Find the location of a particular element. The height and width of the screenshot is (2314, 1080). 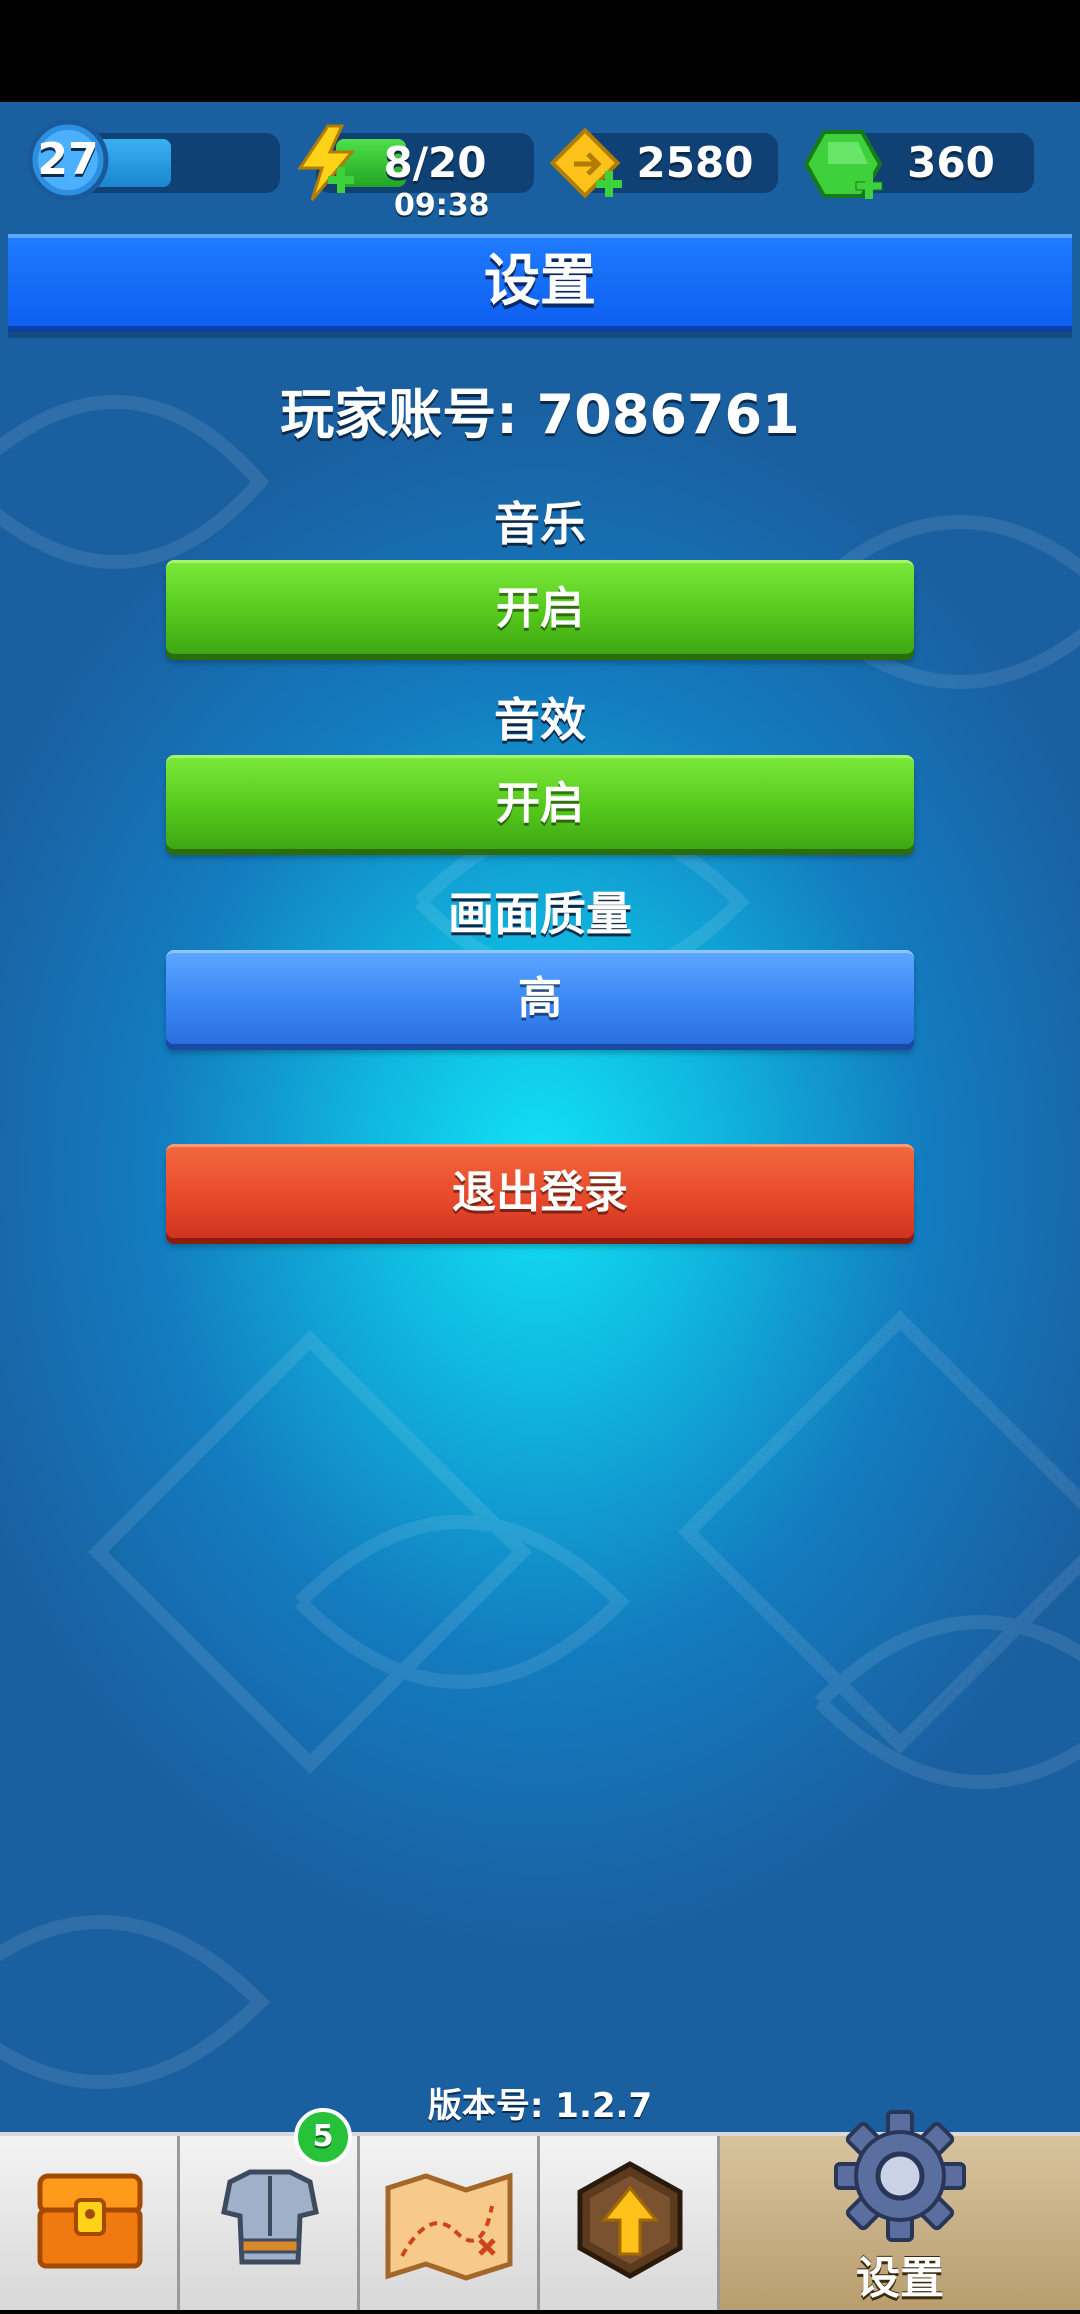

nav-tab-chest is located at coordinates (90, 2223).